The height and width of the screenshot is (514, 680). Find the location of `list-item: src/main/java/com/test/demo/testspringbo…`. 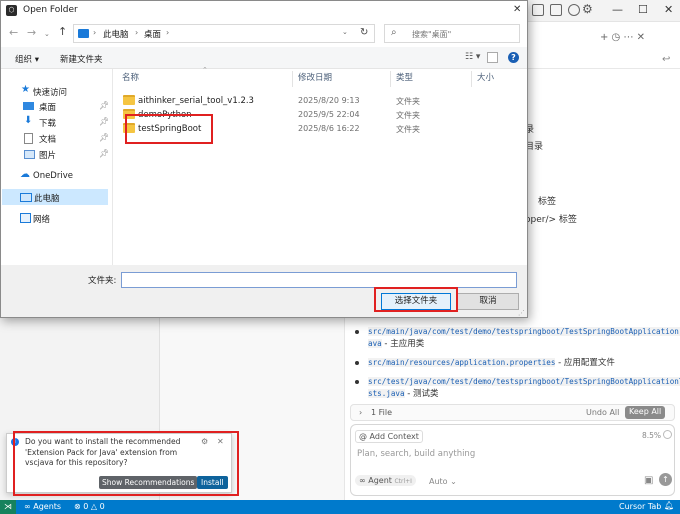

list-item: src/main/java/com/test/demo/testspringbo… is located at coordinates (524, 338).